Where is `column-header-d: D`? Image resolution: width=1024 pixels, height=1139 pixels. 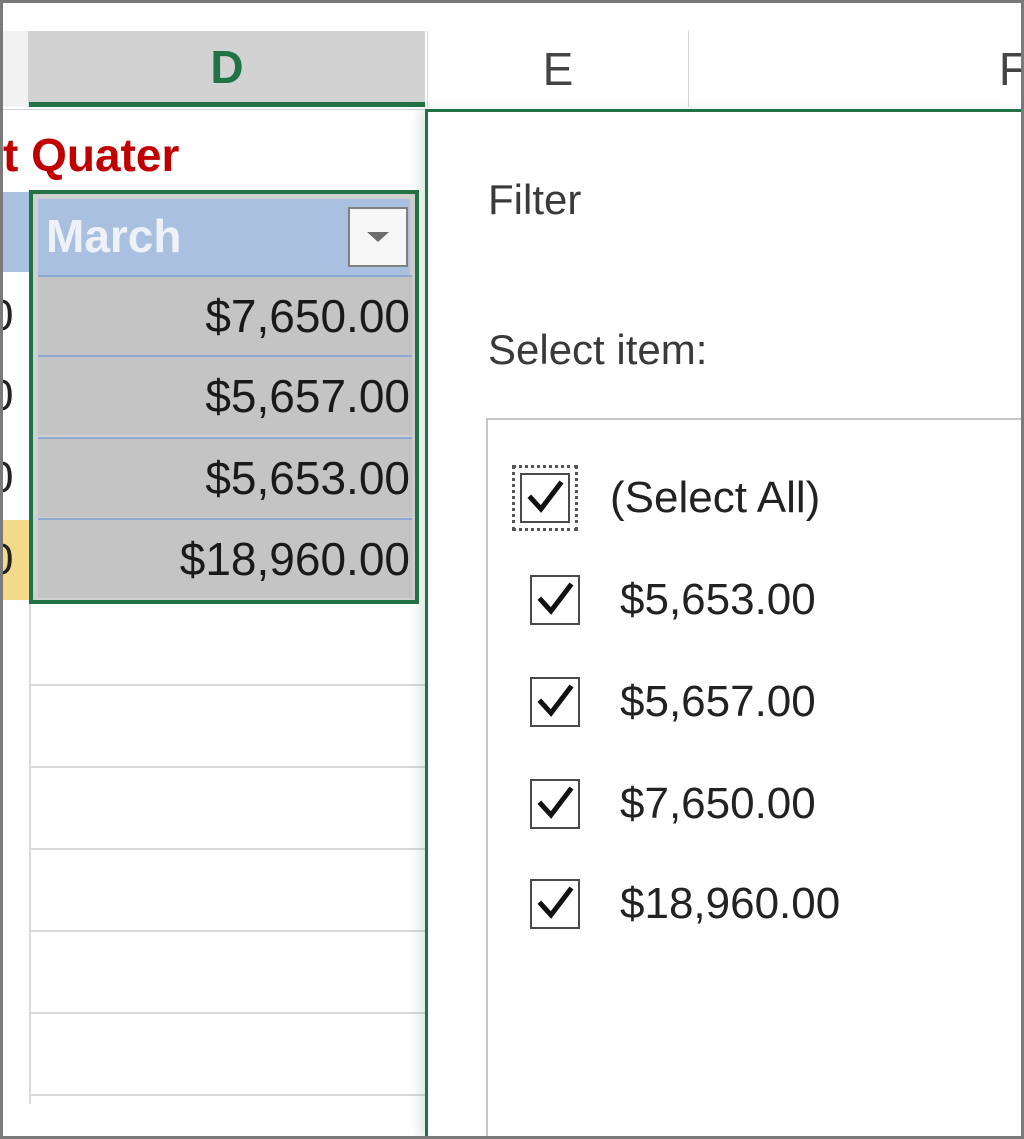
column-header-d: D is located at coordinates (227, 69).